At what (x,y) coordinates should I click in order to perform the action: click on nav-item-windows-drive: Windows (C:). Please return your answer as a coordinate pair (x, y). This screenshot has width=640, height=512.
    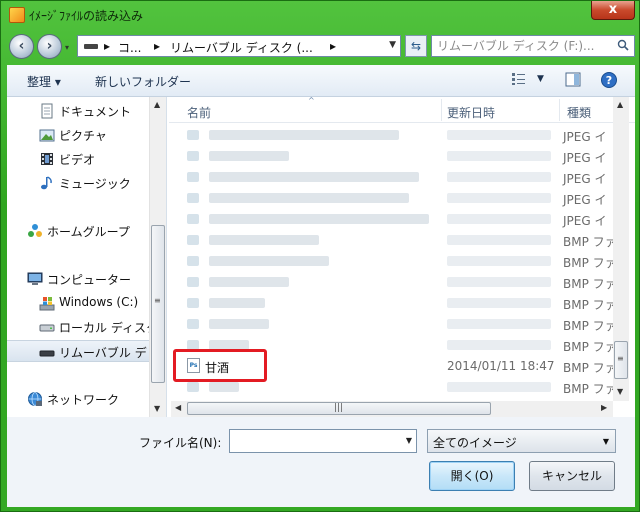
    Looking at the image, I should click on (78, 303).